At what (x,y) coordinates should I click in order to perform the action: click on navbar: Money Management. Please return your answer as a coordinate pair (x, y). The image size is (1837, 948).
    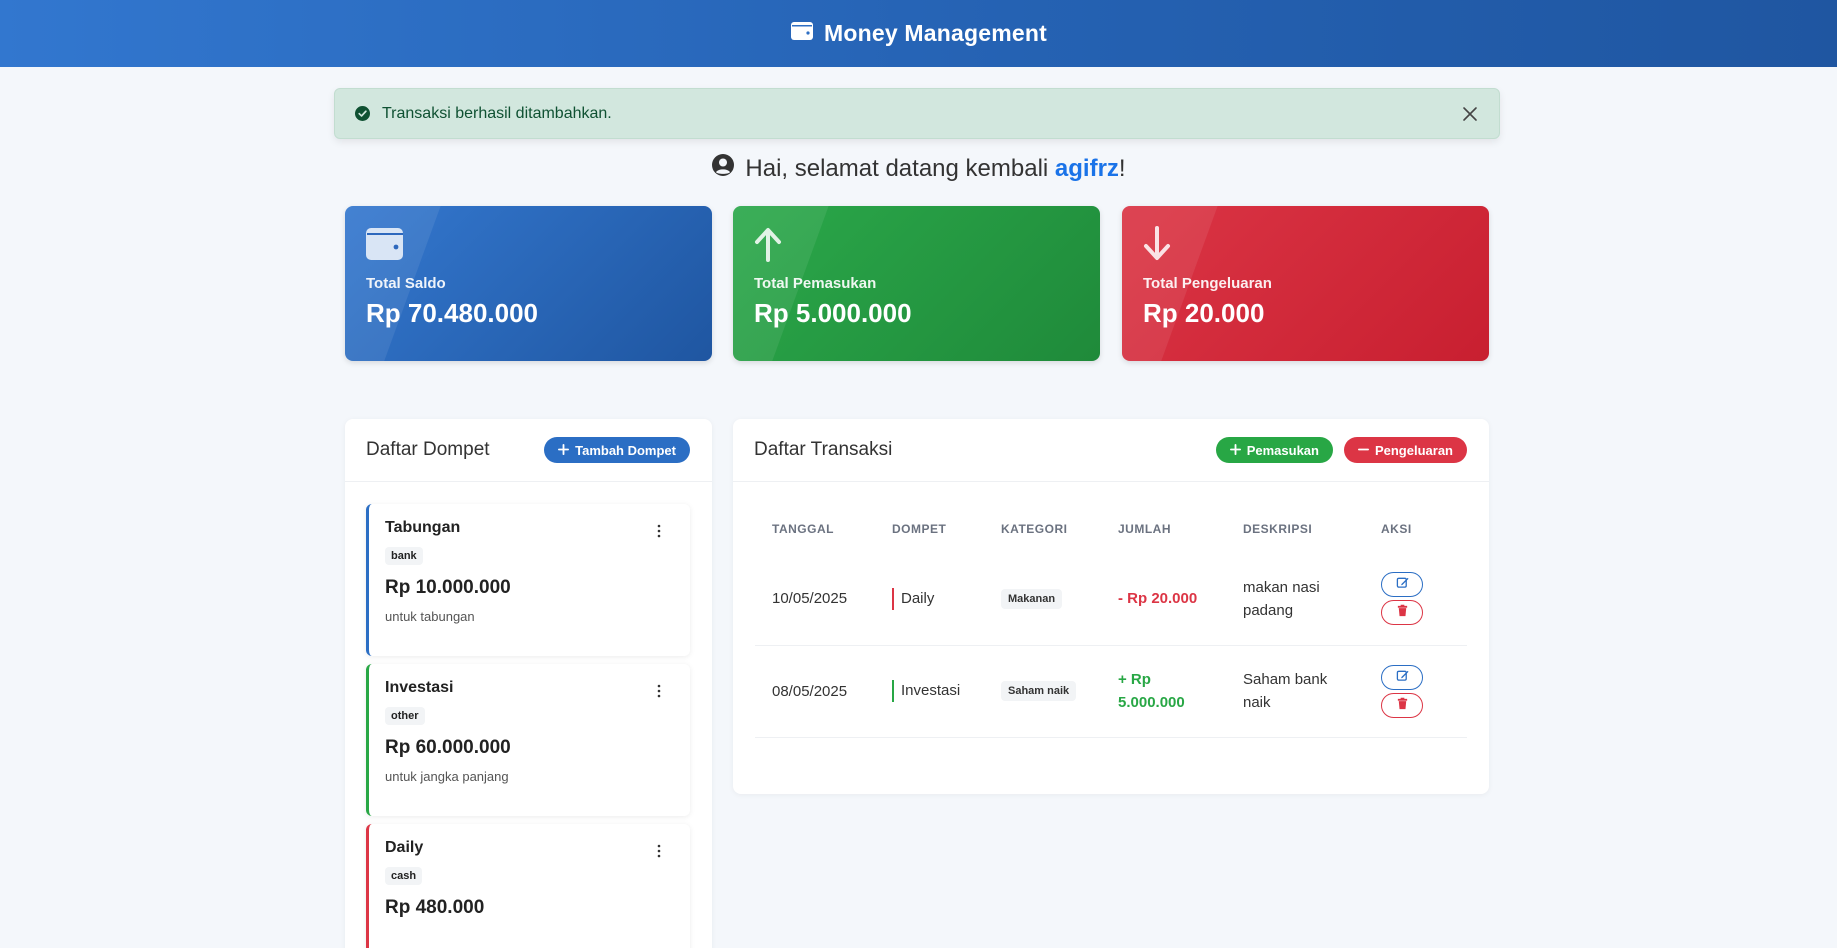
    Looking at the image, I should click on (918, 33).